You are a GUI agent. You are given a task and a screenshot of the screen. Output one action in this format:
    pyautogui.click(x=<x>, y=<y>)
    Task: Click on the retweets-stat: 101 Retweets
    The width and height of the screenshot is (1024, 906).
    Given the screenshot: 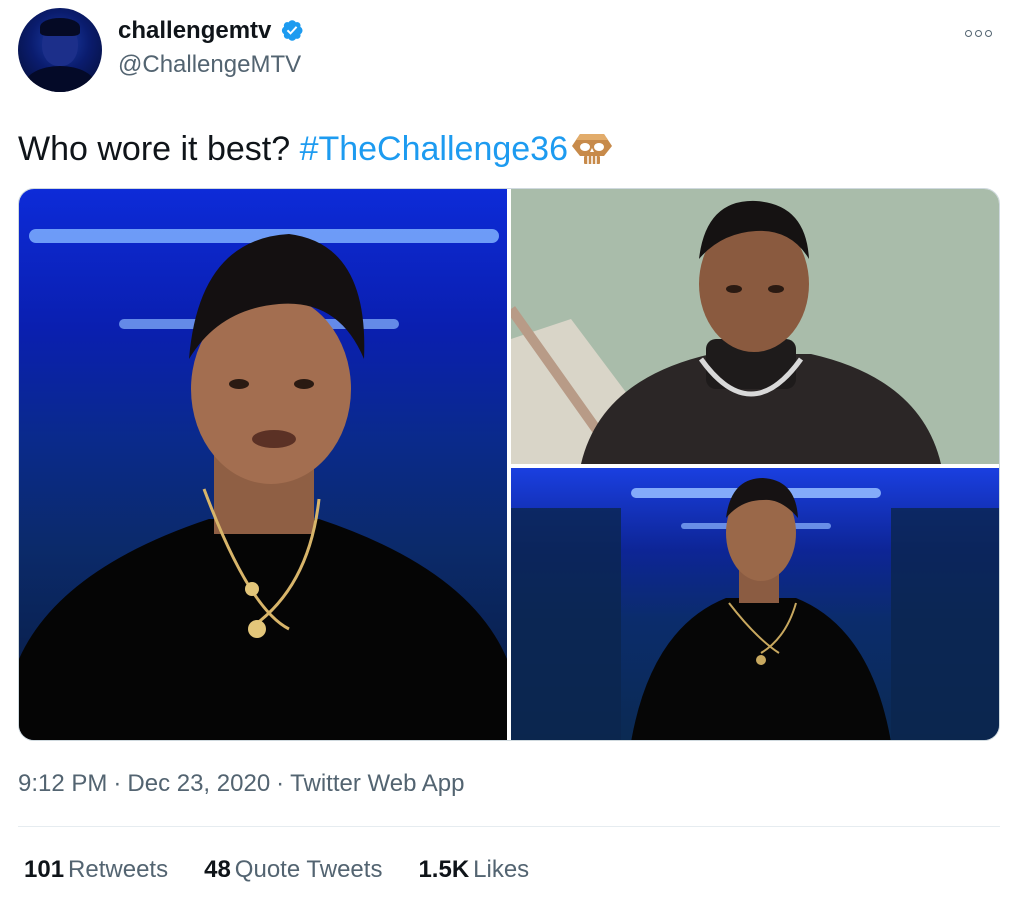 What is the action you would take?
    pyautogui.click(x=96, y=870)
    